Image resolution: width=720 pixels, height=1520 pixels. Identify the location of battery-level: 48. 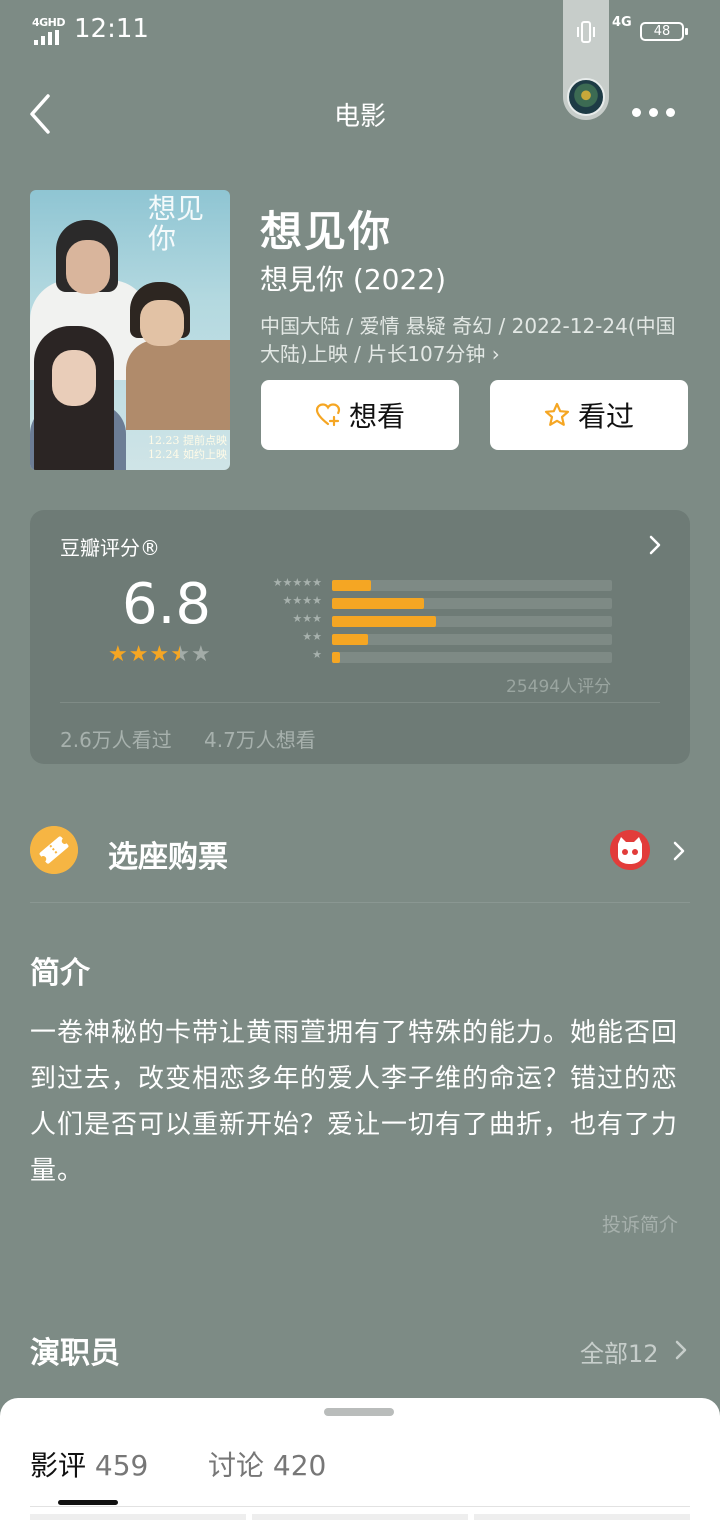
(662, 31).